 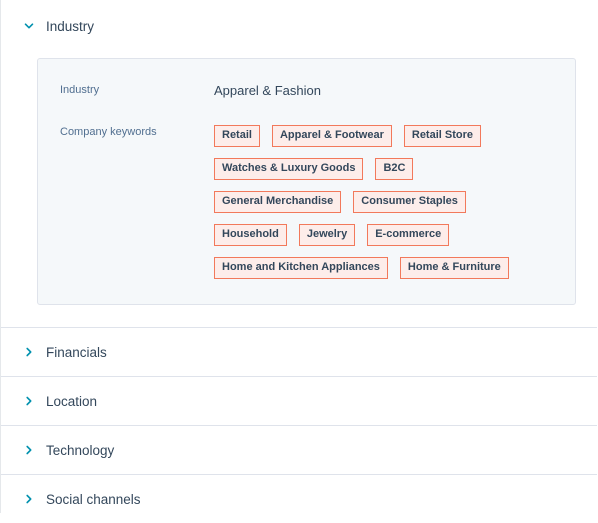 What do you see at coordinates (29, 26) in the screenshot?
I see `chevron-down-icon` at bounding box center [29, 26].